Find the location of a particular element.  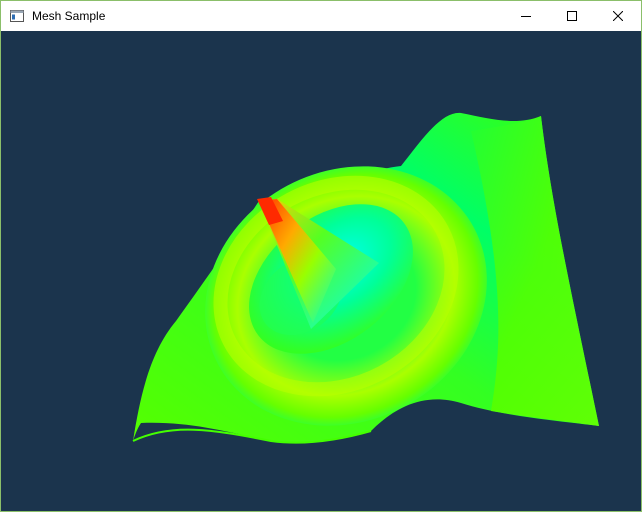

caption-buttons is located at coordinates (572, 16).